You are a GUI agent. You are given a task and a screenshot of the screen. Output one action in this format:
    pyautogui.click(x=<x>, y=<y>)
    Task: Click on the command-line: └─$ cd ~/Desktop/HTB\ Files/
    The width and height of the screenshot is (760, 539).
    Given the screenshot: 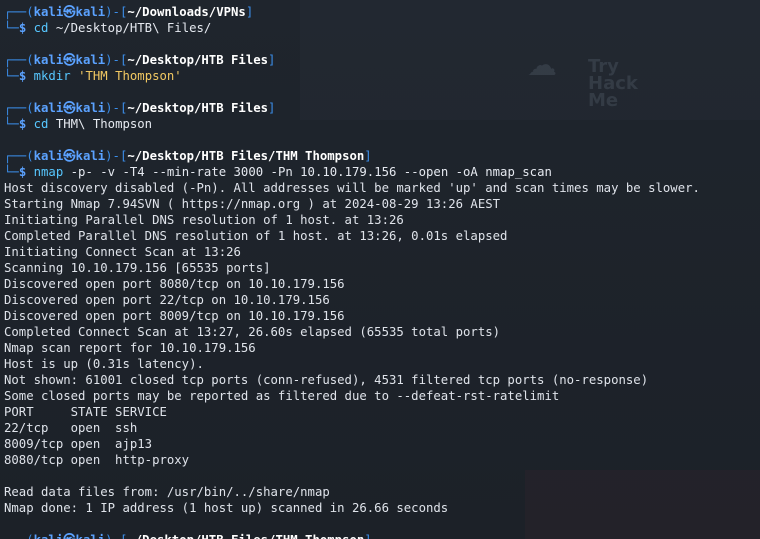 What is the action you would take?
    pyautogui.click(x=382, y=28)
    